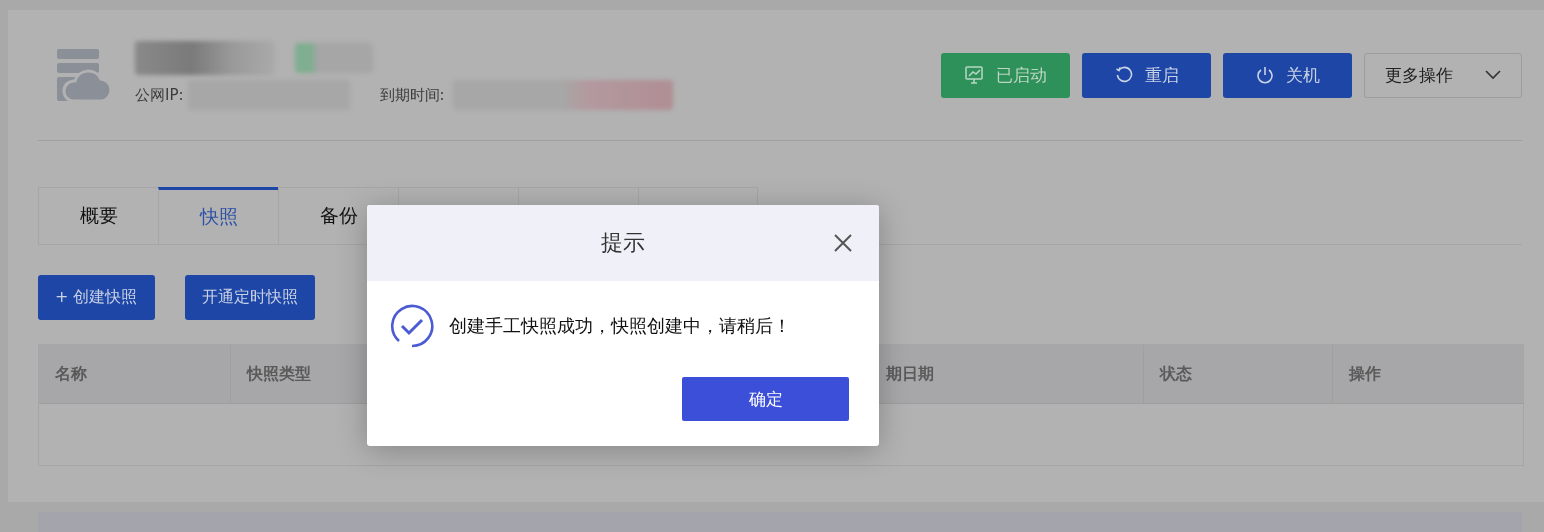 Image resolution: width=1544 pixels, height=532 pixels. What do you see at coordinates (159, 95) in the screenshot?
I see `ip-label: 公网IP:` at bounding box center [159, 95].